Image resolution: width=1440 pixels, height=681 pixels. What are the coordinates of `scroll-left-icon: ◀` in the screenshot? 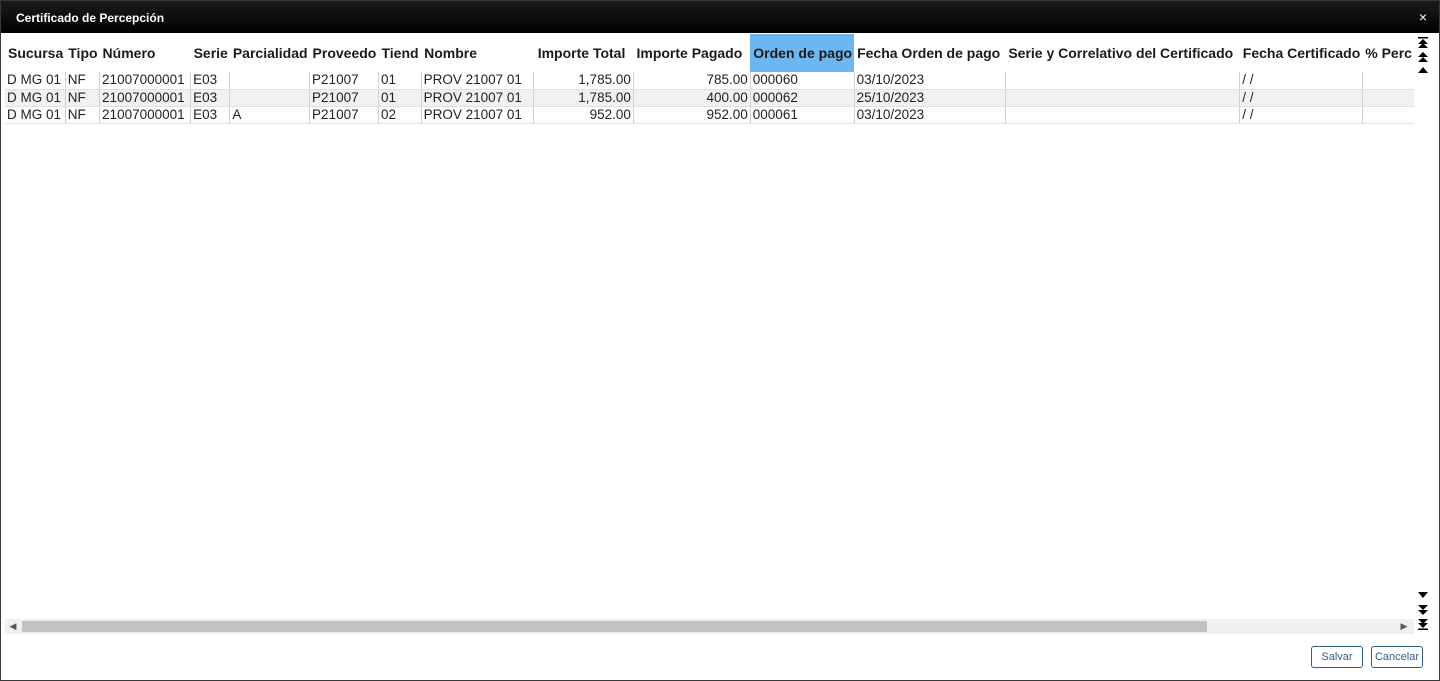 It's located at (13, 626).